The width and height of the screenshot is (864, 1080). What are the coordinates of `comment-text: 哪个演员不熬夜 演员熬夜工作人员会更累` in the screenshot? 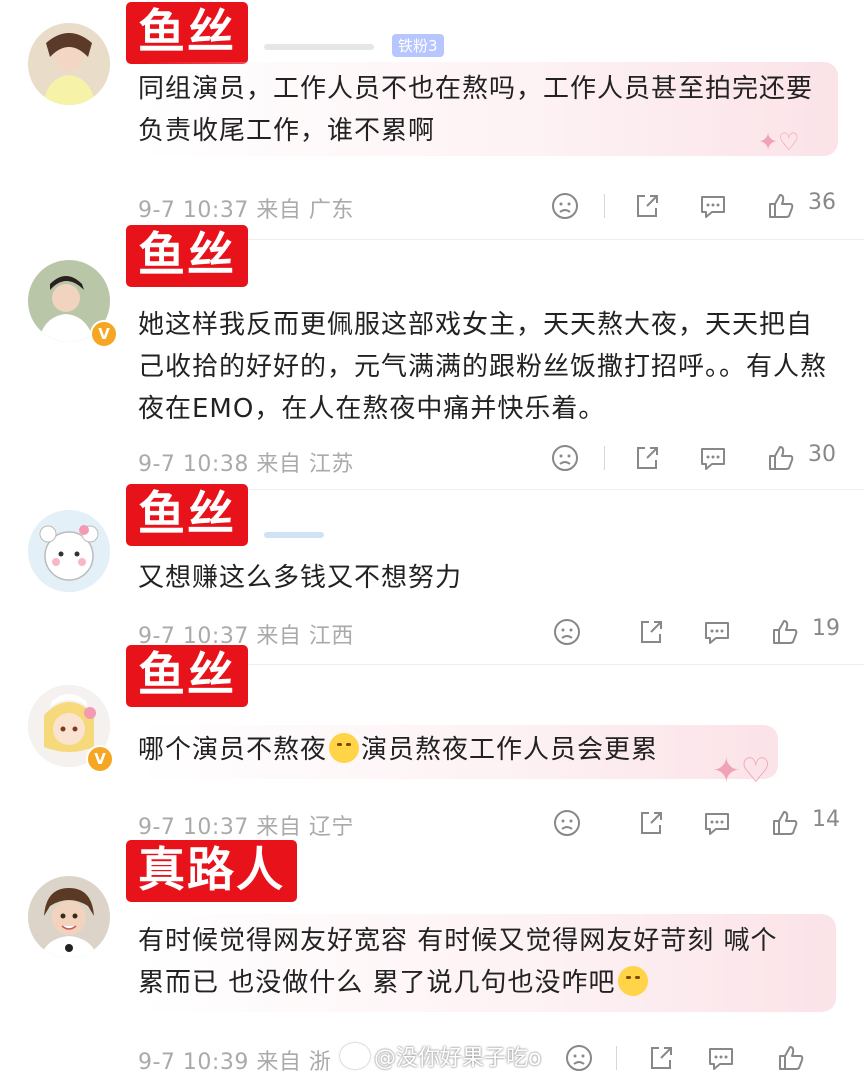 It's located at (483, 750).